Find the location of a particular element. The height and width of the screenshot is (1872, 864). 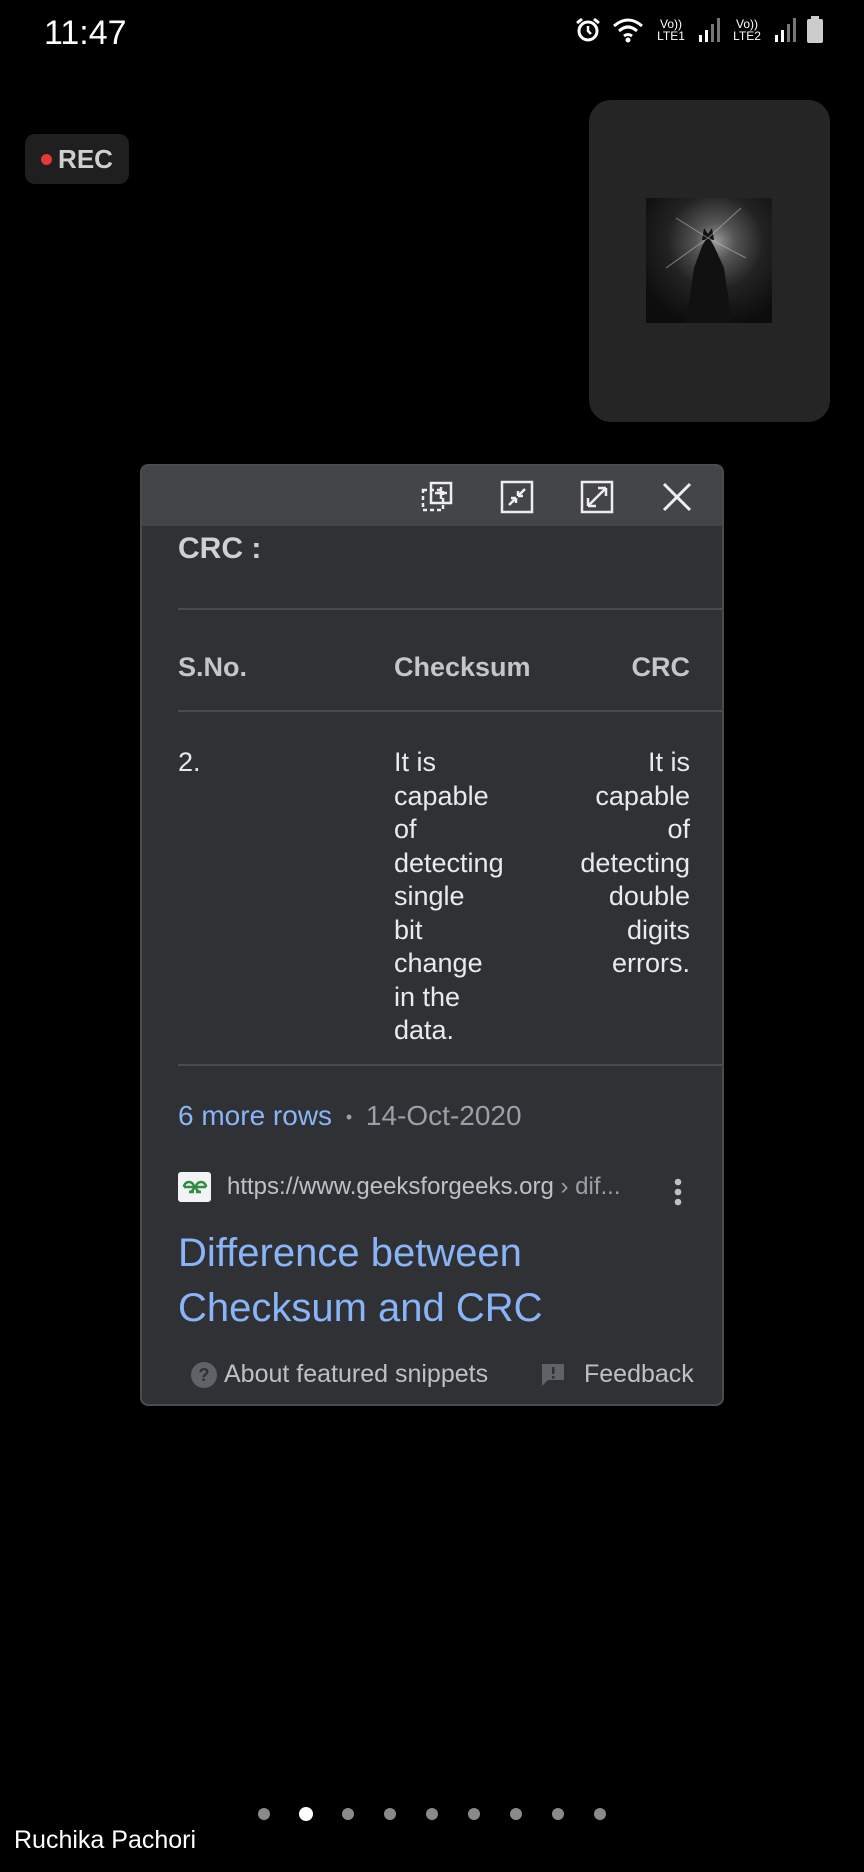

rec-badge: REC is located at coordinates (77, 159).